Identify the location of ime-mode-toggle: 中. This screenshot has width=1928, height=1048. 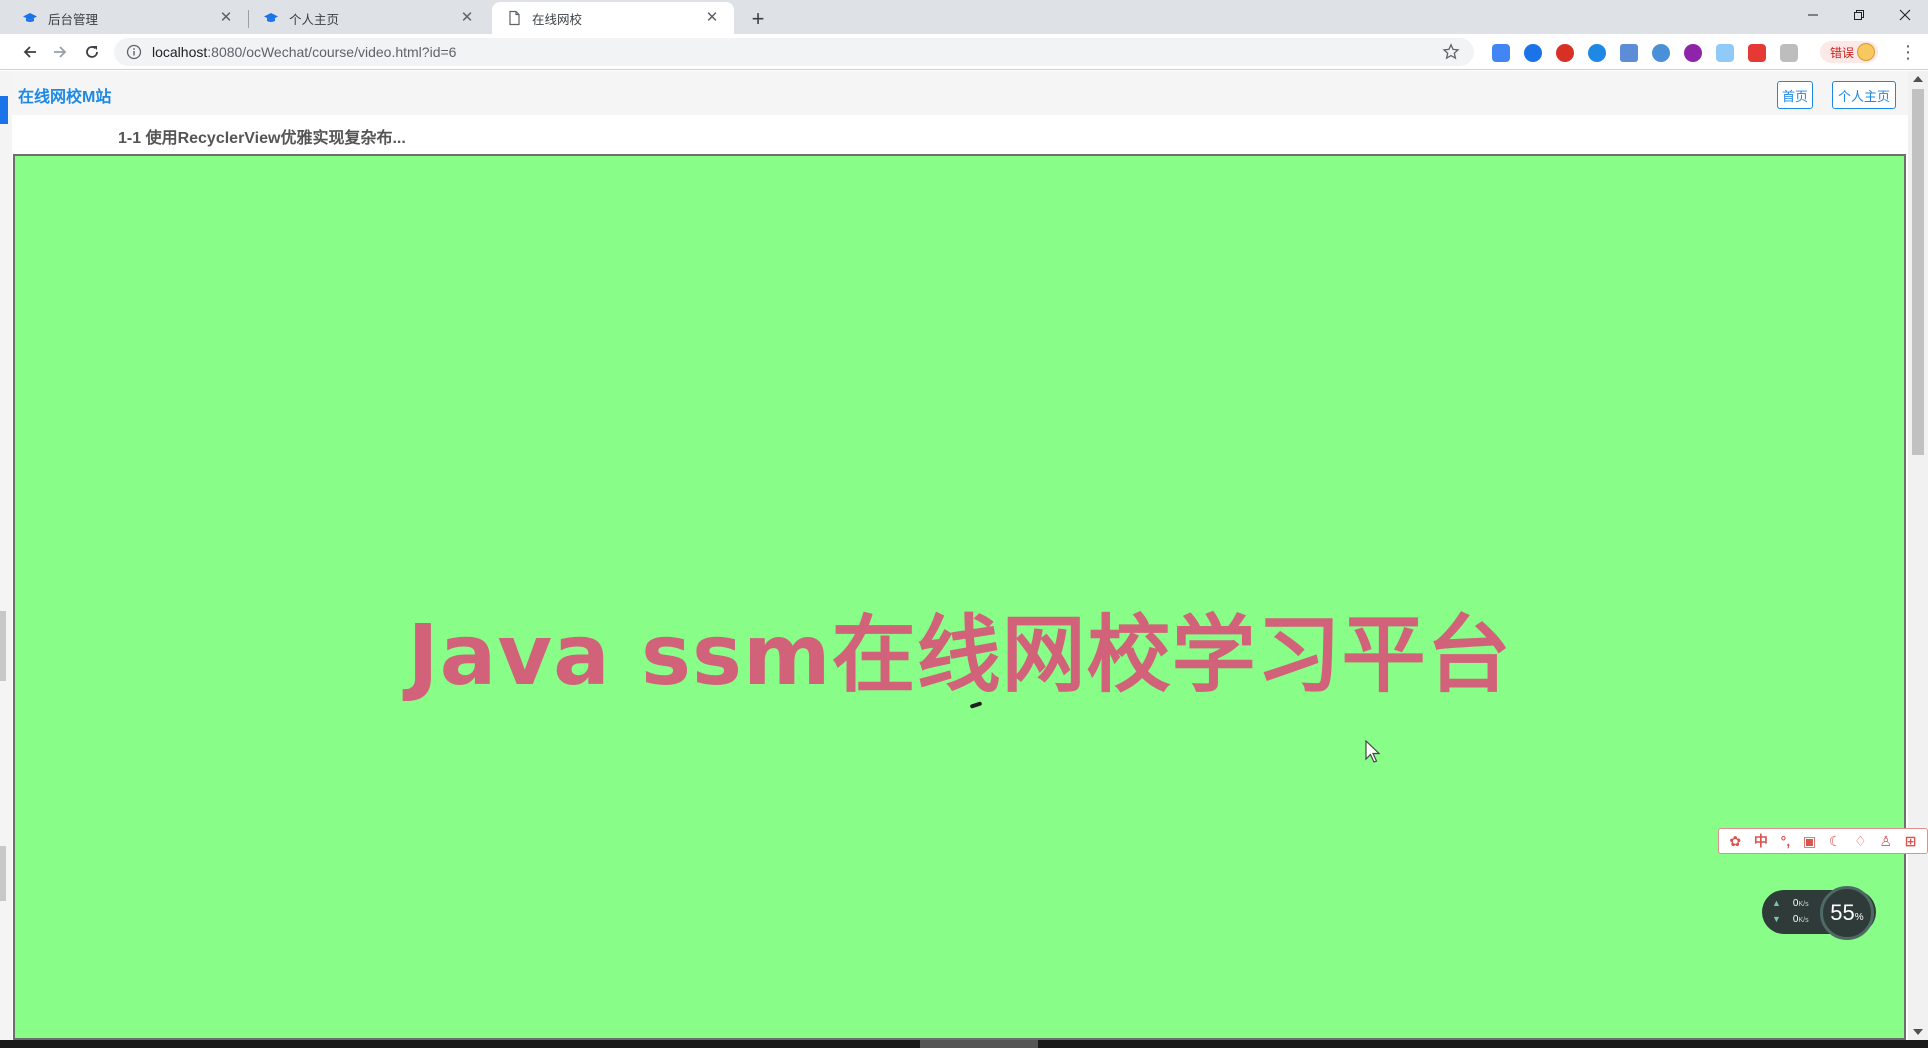
(1761, 841).